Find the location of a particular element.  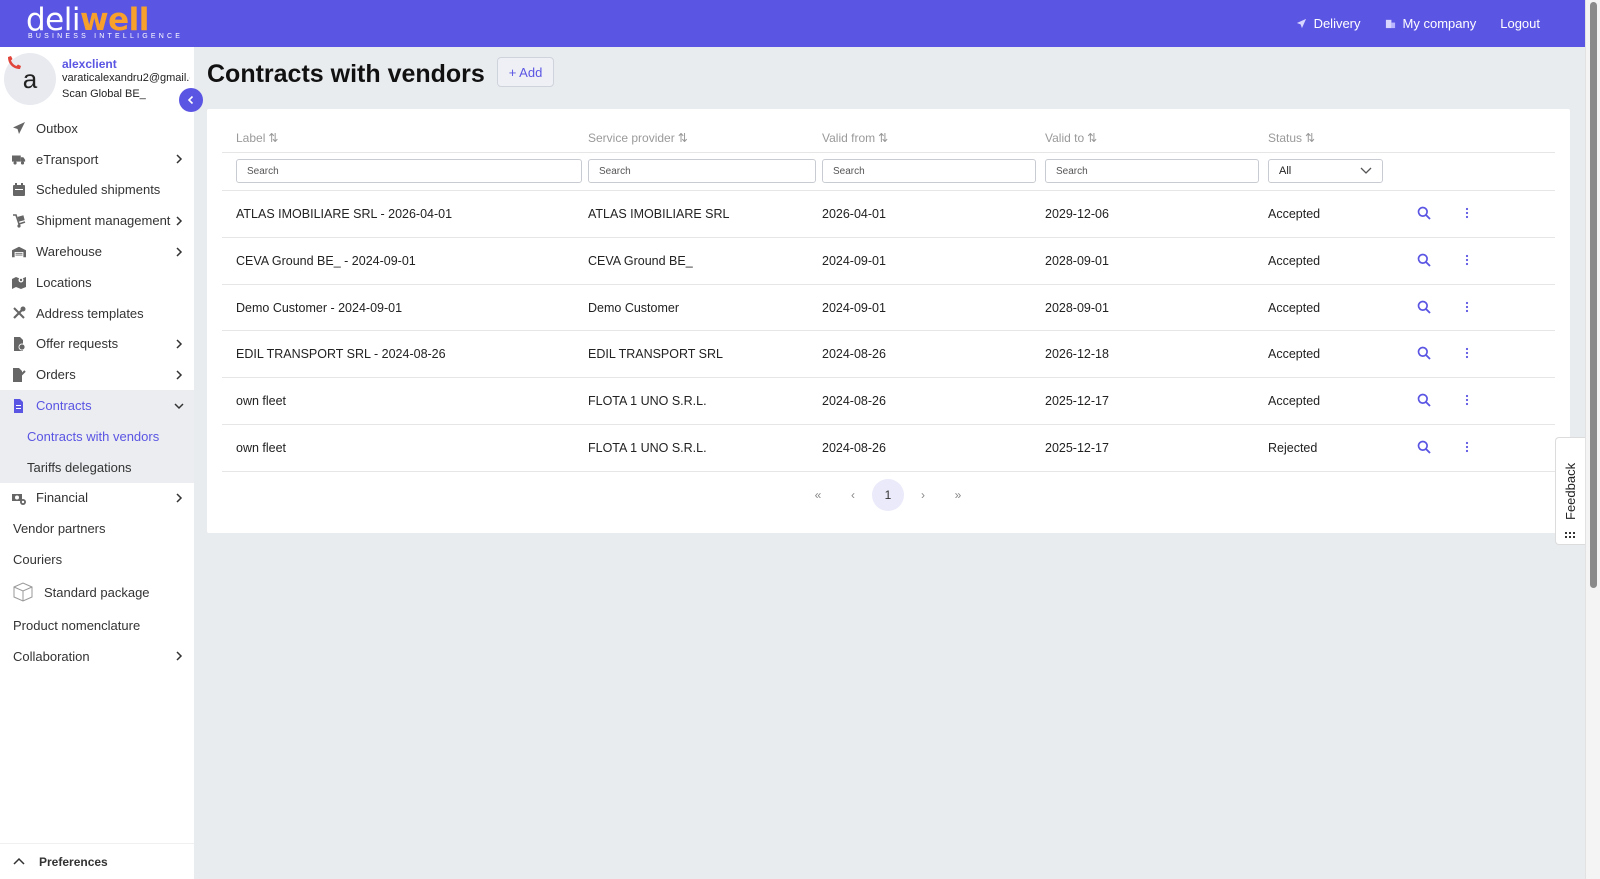

add-contract-button: + Add is located at coordinates (525, 72).